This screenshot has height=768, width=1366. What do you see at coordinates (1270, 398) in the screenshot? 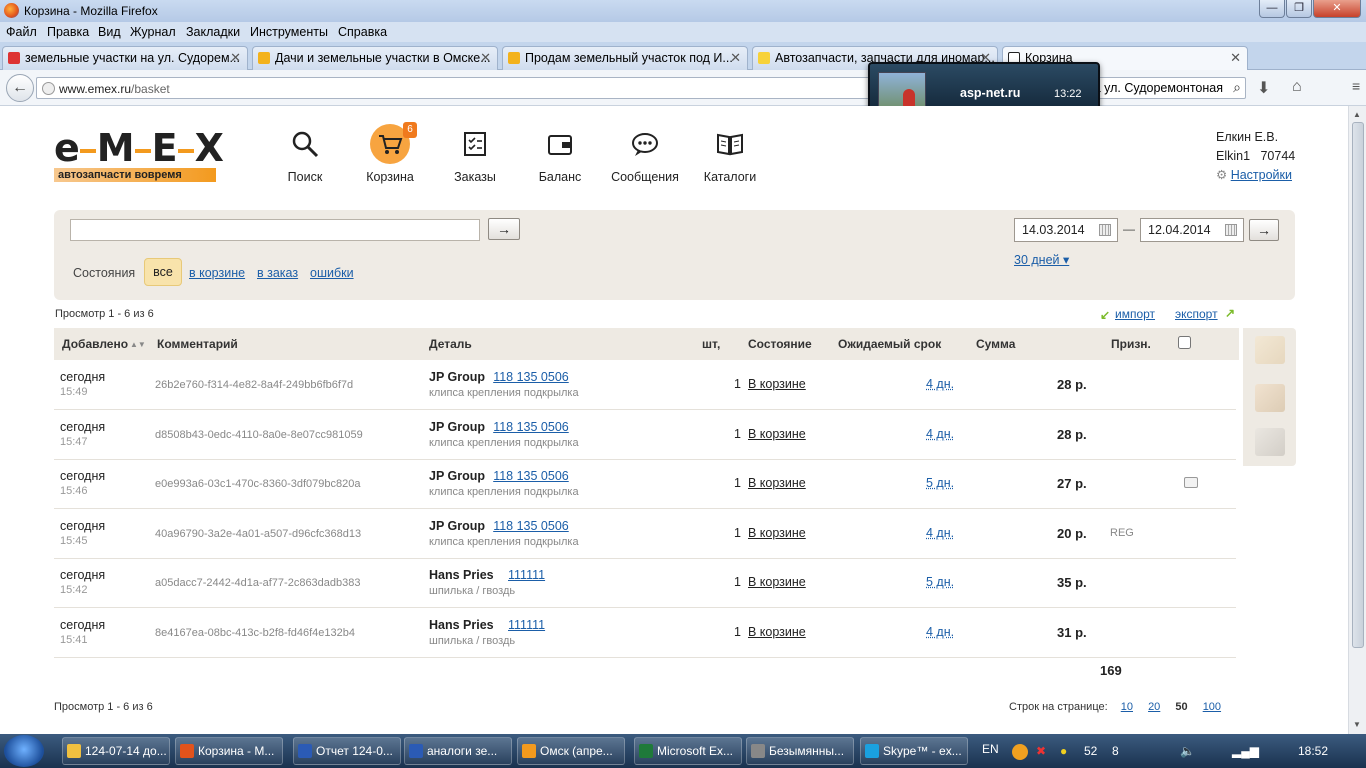
I see `box-edit-icon` at bounding box center [1270, 398].